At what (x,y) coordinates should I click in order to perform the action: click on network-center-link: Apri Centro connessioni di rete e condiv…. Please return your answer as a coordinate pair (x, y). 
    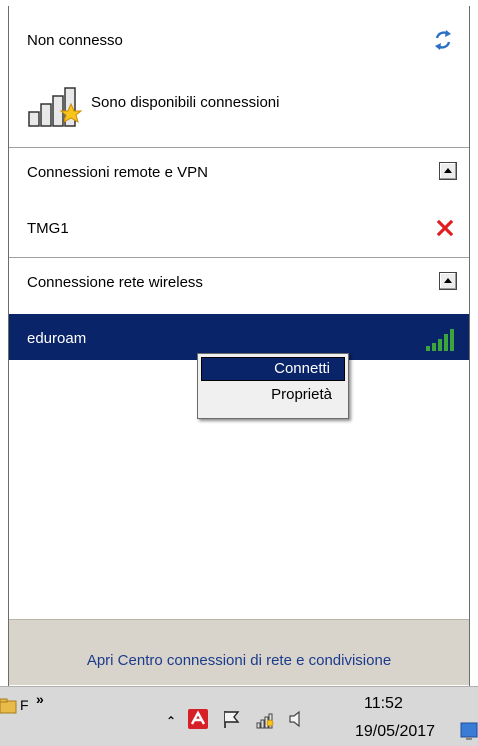
    Looking at the image, I should click on (239, 660).